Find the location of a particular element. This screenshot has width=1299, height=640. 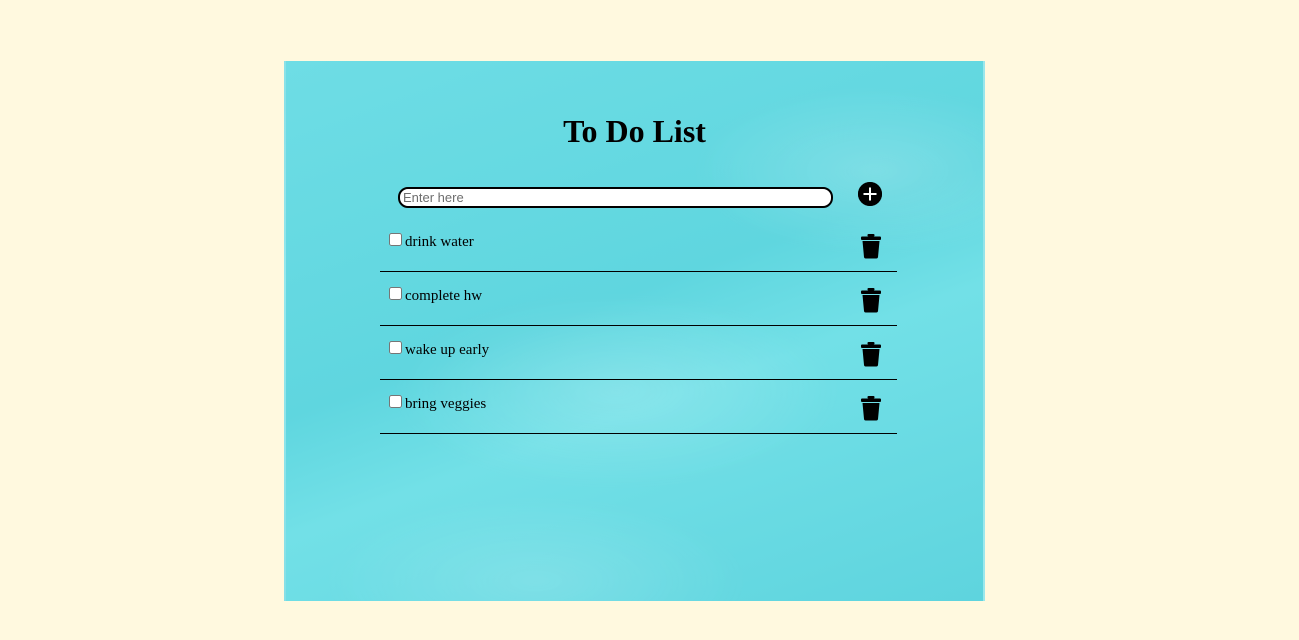

list-item: bring veggies is located at coordinates (638, 407).